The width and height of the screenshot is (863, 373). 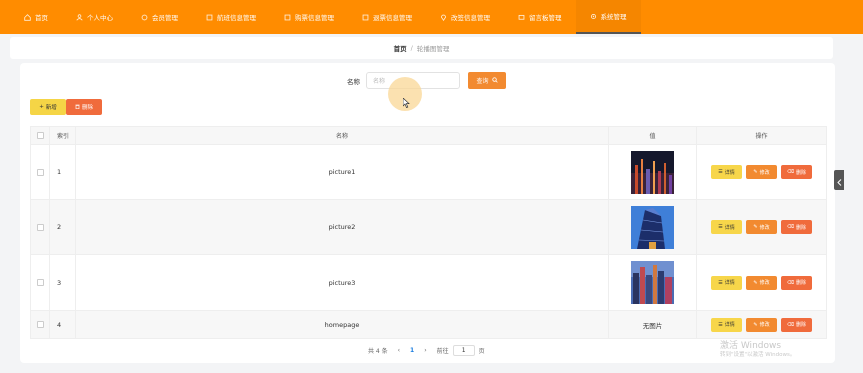 I want to click on select-all-checkbox, so click(x=40, y=135).